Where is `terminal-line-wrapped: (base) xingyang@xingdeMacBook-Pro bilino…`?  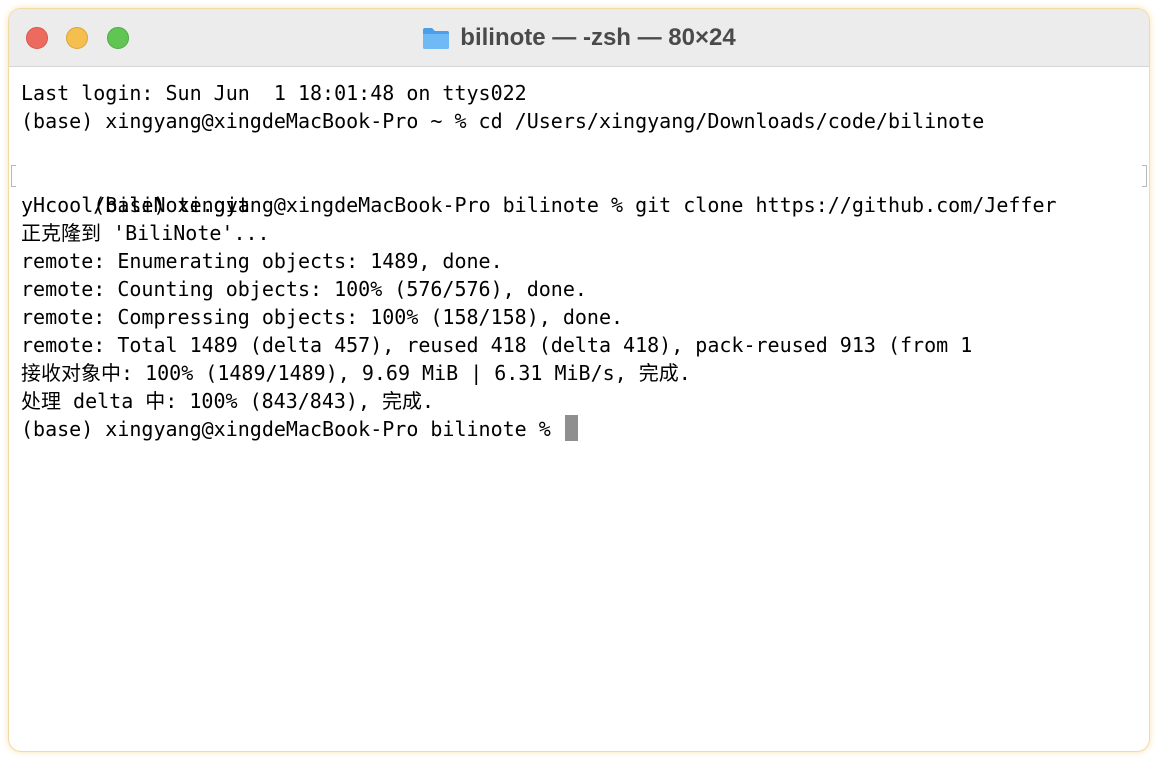 terminal-line-wrapped: (base) xingyang@xingdeMacBook-Pro bilino… is located at coordinates (580, 190).